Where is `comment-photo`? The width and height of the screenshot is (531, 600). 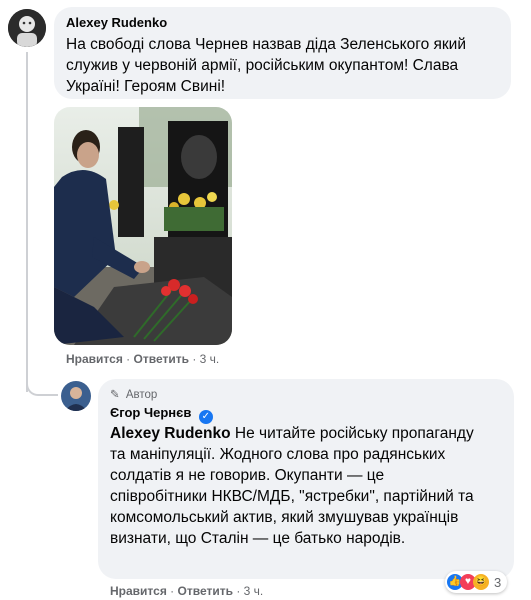 comment-photo is located at coordinates (143, 226).